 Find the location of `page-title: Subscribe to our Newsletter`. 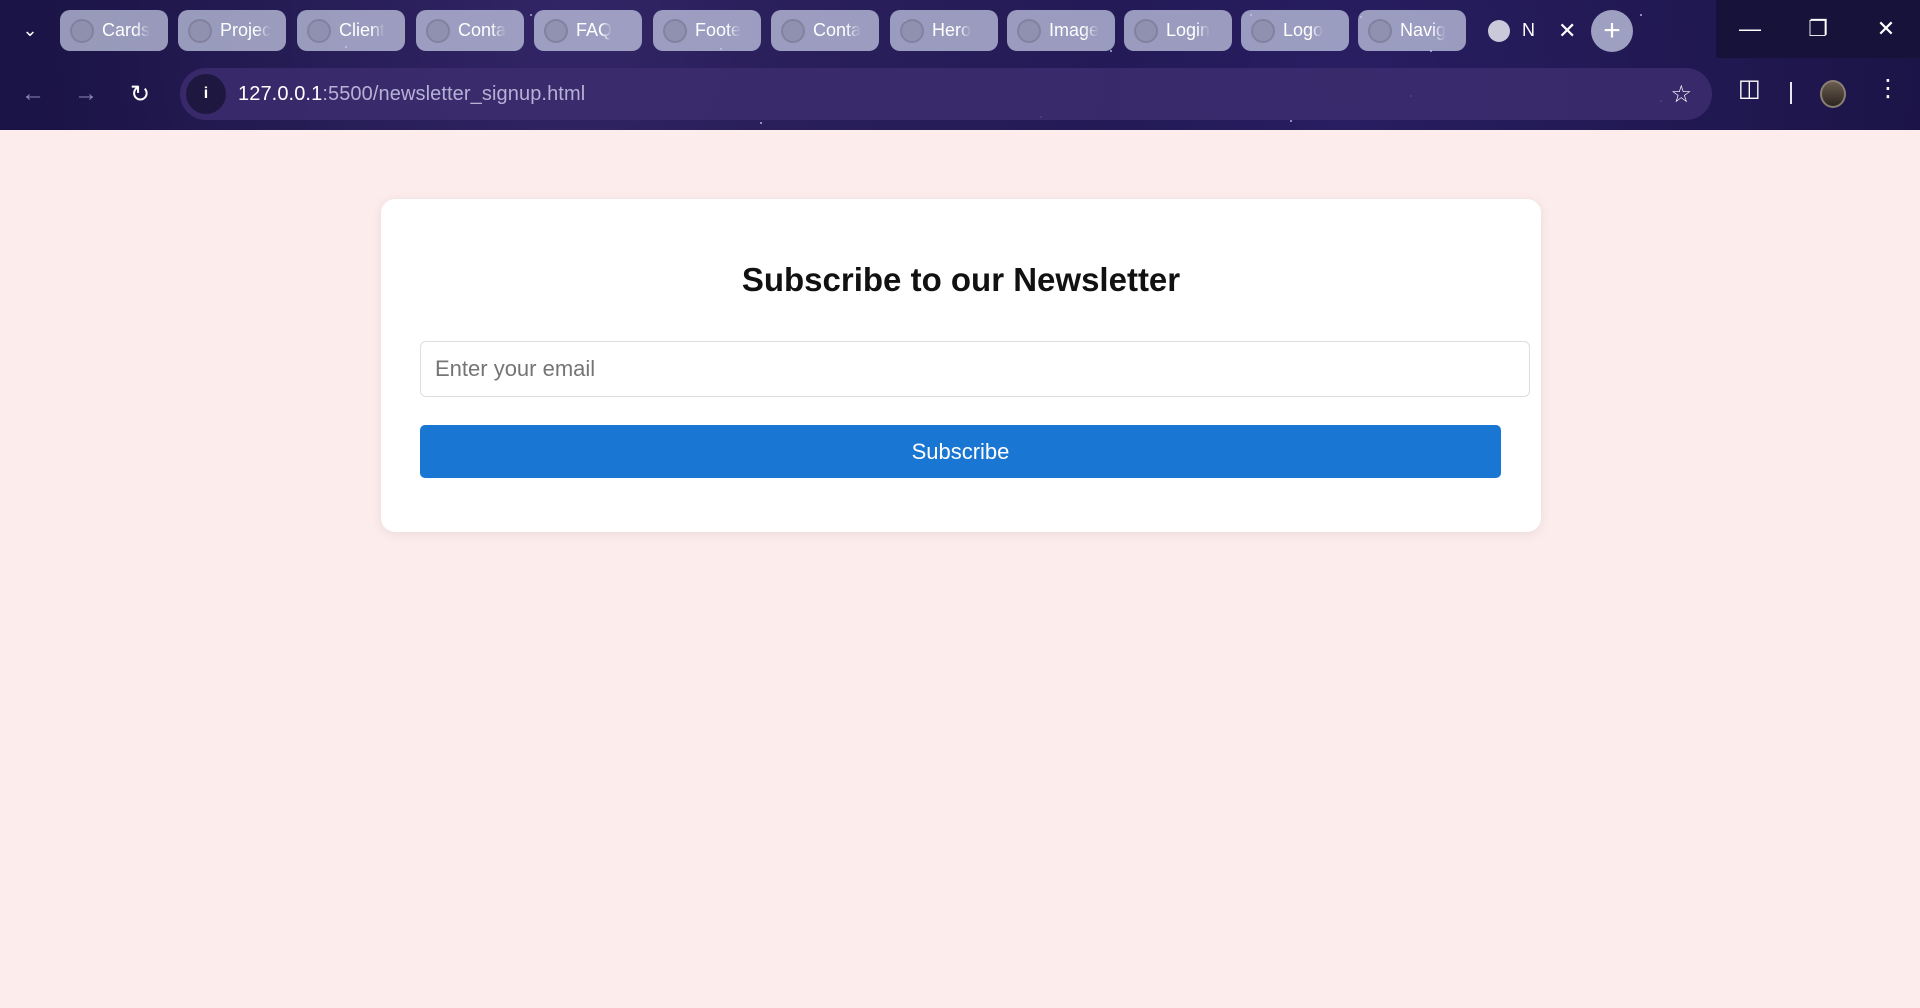

page-title: Subscribe to our Newsletter is located at coordinates (961, 279).